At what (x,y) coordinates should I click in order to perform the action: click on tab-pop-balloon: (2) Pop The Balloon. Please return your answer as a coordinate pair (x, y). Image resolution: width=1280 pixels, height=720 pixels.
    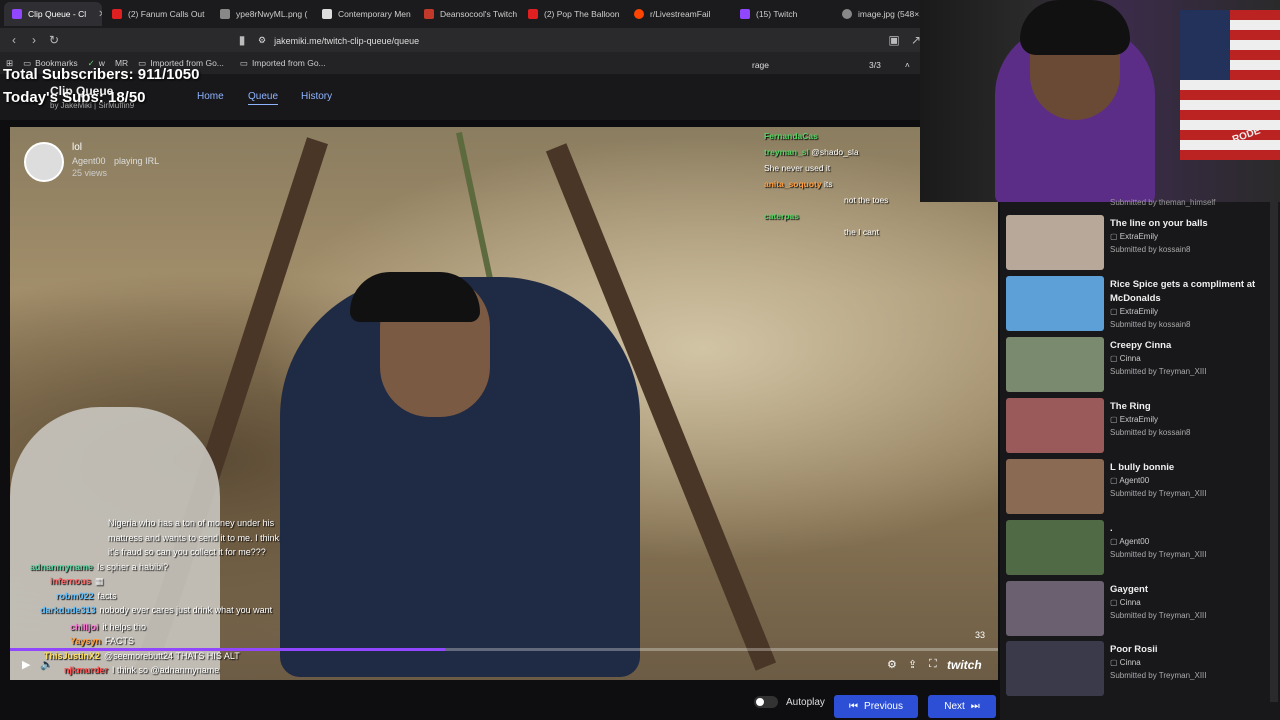
    Looking at the image, I should click on (572, 14).